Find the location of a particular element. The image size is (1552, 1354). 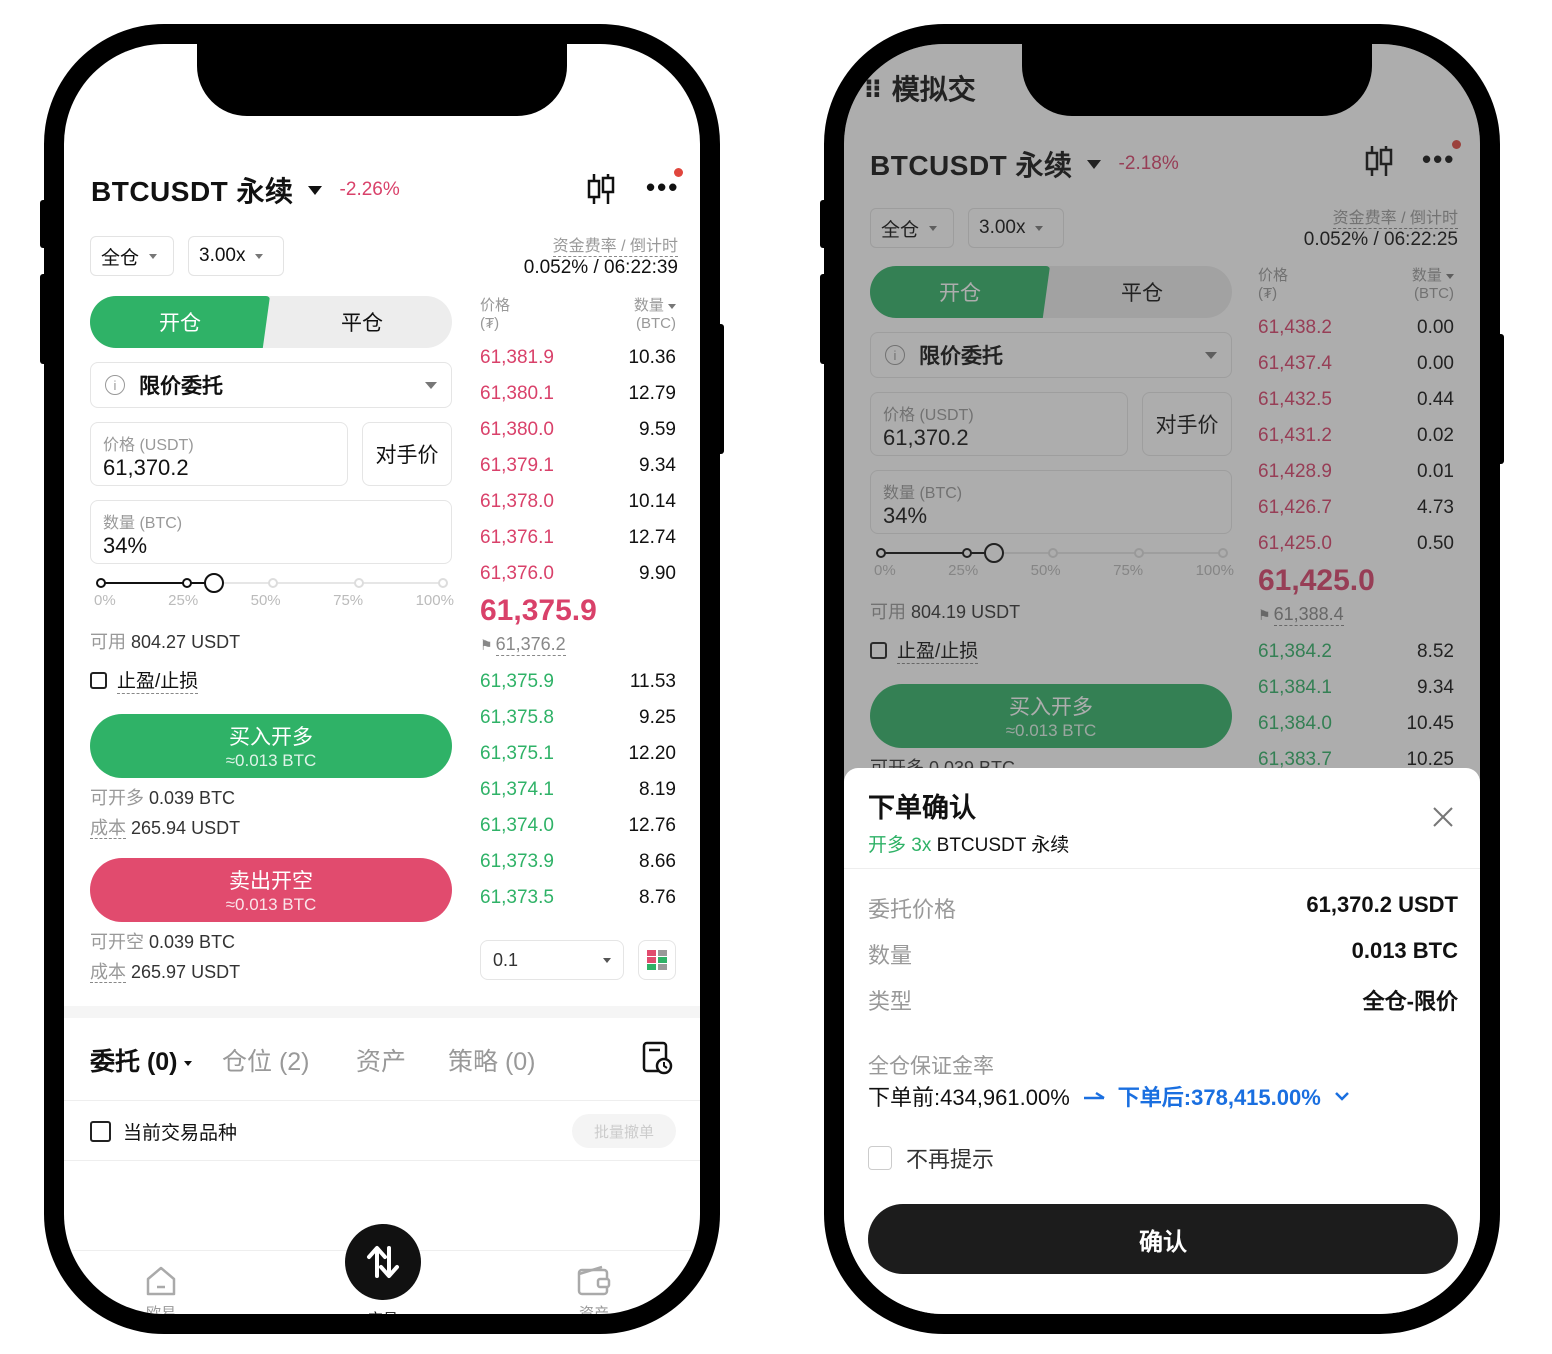

margin-ratio-values: 下单前:434,961.00% 下单后:378,415.00% is located at coordinates (1109, 1096).